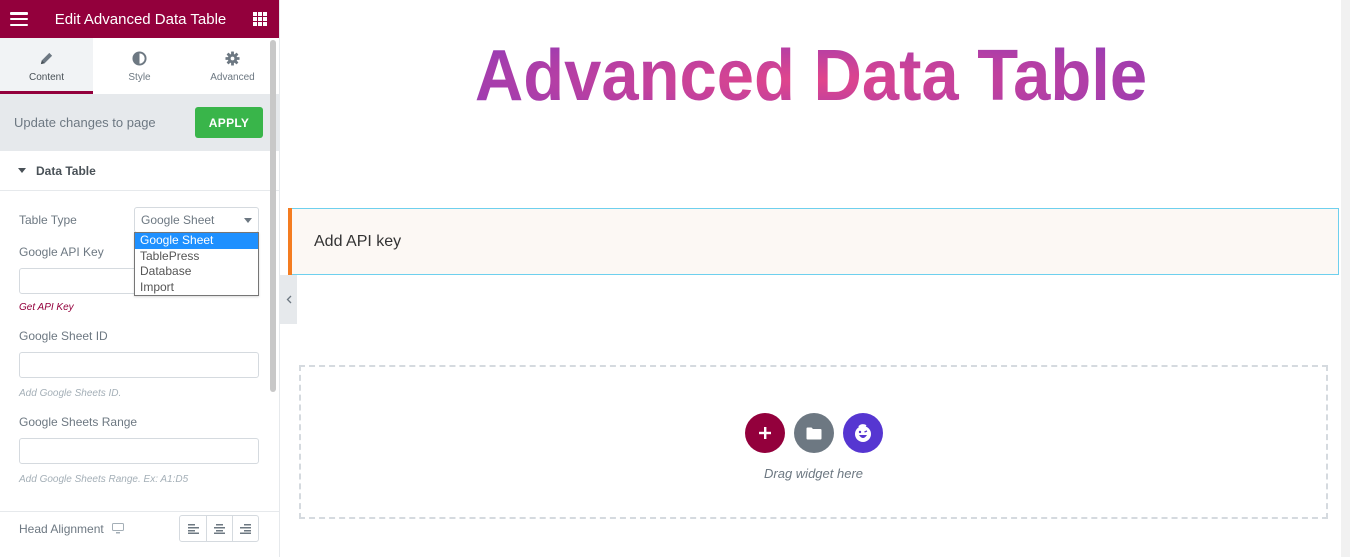 The image size is (1350, 557). Describe the element at coordinates (232, 58) in the screenshot. I see `gear-icon` at that location.